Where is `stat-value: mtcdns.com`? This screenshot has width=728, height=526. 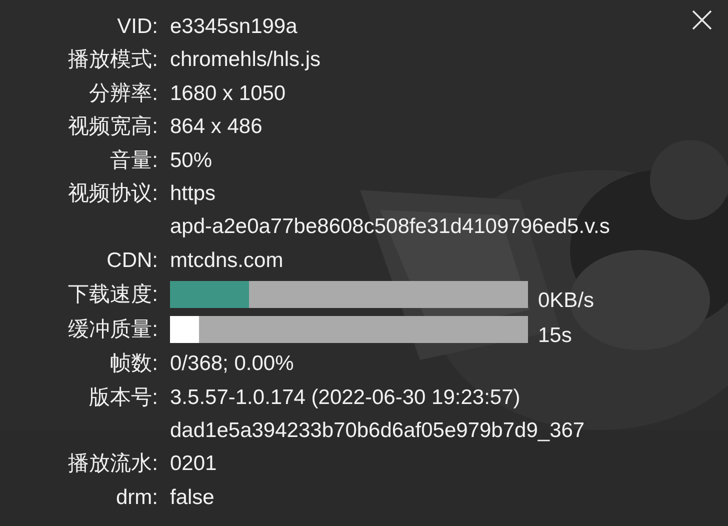 stat-value: mtcdns.com is located at coordinates (227, 261).